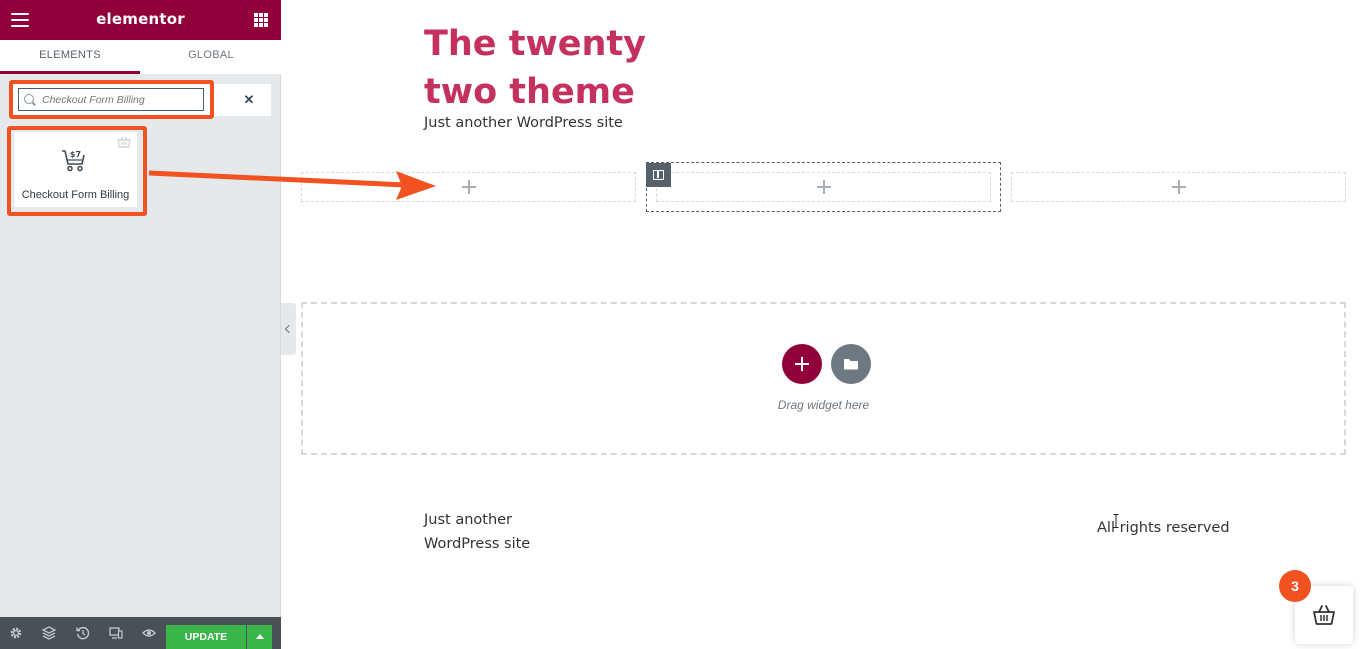  I want to click on pro-basket-icon, so click(124, 142).